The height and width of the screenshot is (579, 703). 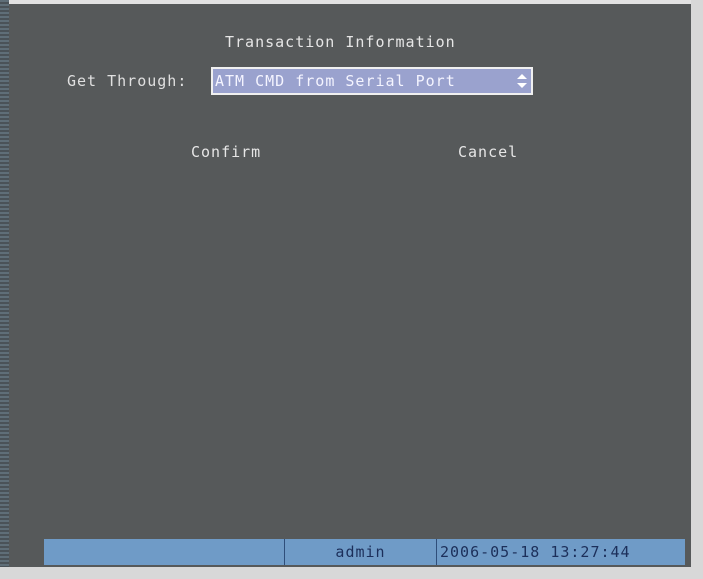 What do you see at coordinates (351, 2) in the screenshot?
I see `top-border` at bounding box center [351, 2].